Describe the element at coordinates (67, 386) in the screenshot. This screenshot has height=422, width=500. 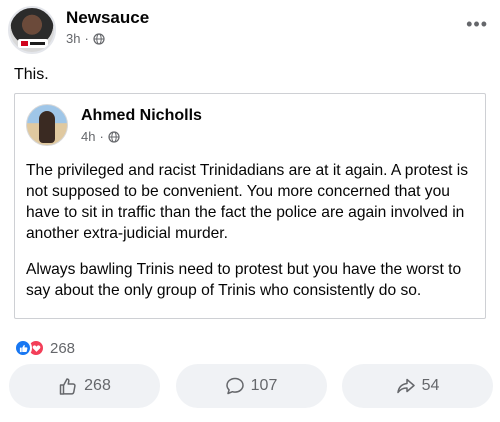
I see `thumbs-up-icon` at that location.